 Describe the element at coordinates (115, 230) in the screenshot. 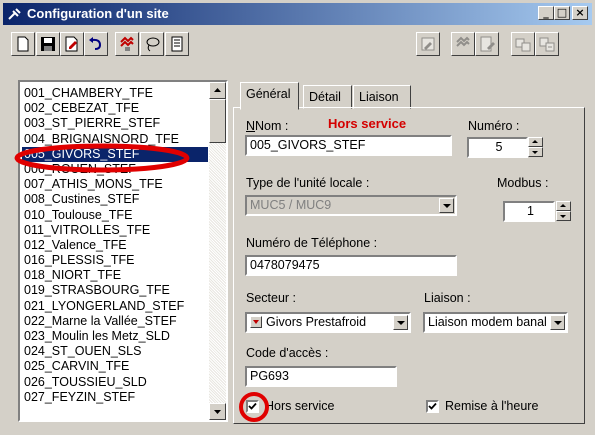

I see `list-item: 011_VITROLLES_TFE` at that location.